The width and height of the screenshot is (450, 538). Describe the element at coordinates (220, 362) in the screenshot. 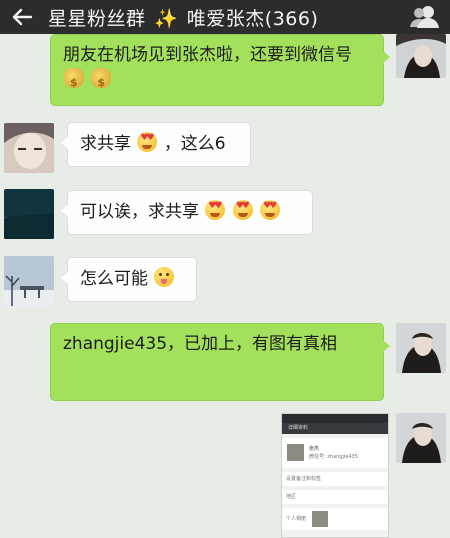

I see `message-bubble-outgoing: zhangjie435，已加上，有图有真相` at that location.